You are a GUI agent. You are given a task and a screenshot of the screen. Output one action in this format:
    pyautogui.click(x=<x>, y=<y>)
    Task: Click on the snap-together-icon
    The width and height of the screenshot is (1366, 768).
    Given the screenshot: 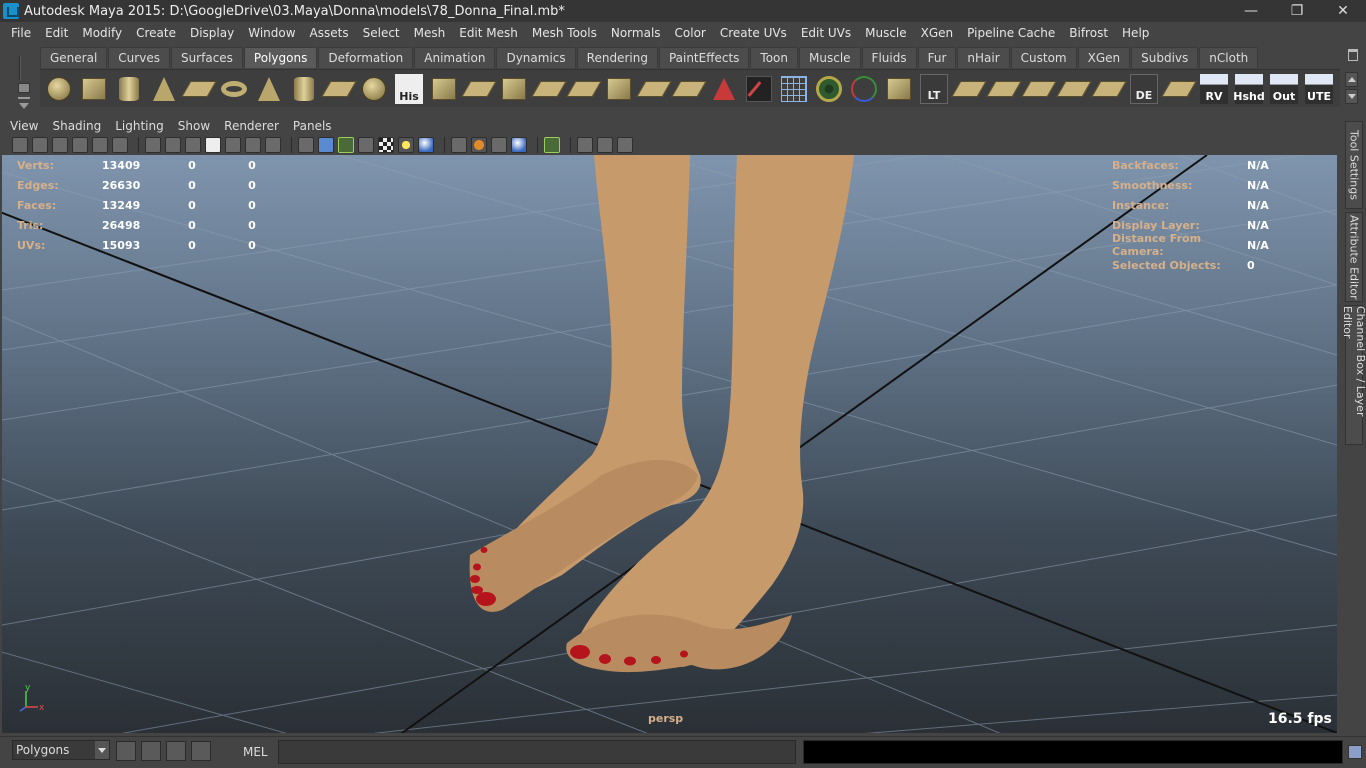 What is the action you would take?
    pyautogui.click(x=126, y=751)
    